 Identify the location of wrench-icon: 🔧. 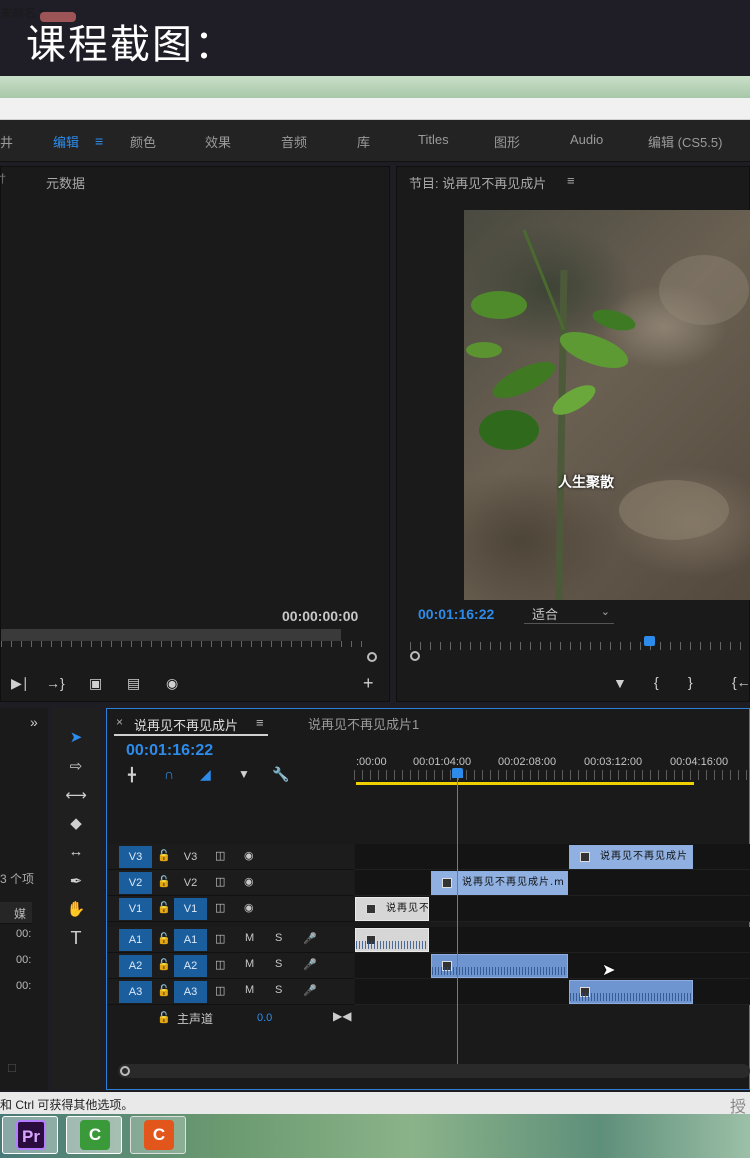
(280, 774).